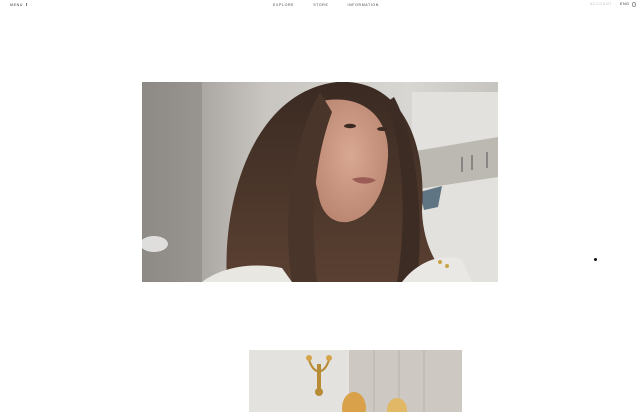 This screenshot has width=640, height=412. I want to click on menu-label: MENU, so click(16, 4).